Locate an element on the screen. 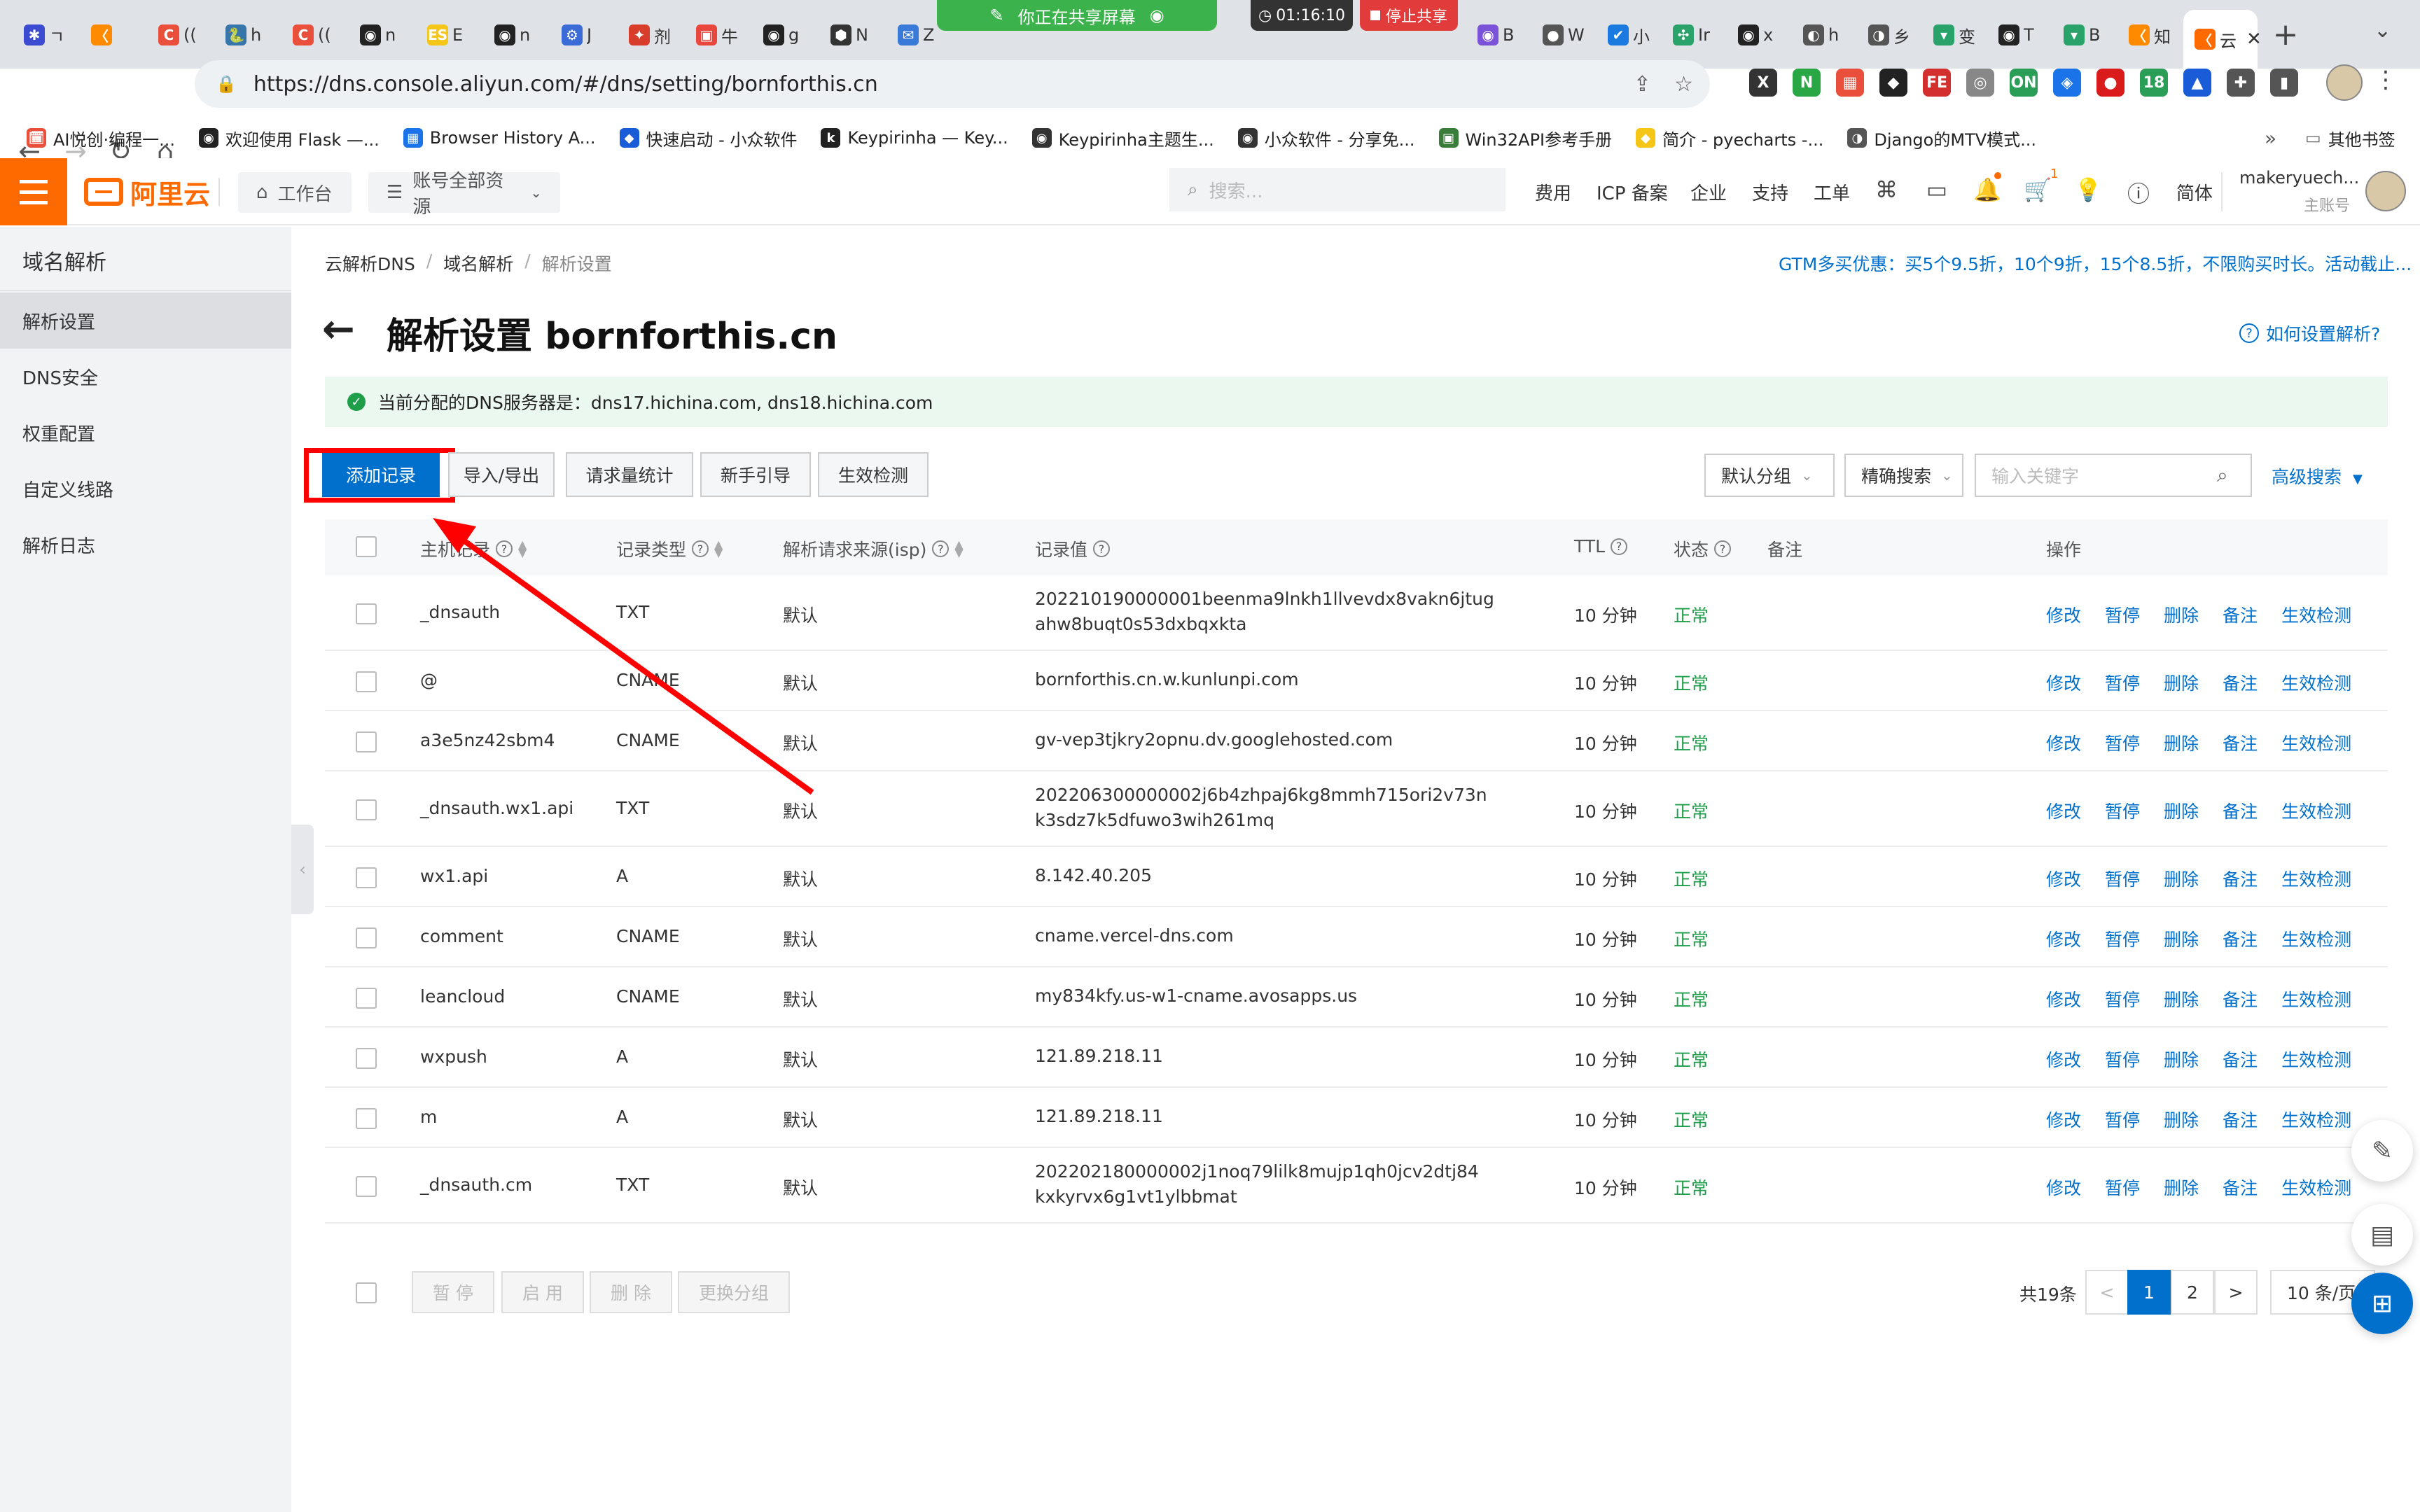 The width and height of the screenshot is (2420, 1512). share-page-icon: ⇪ is located at coordinates (1642, 84).